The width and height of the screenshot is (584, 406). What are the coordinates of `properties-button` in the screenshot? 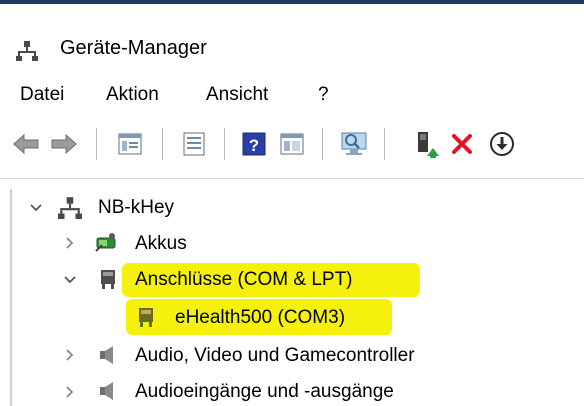 It's located at (130, 144).